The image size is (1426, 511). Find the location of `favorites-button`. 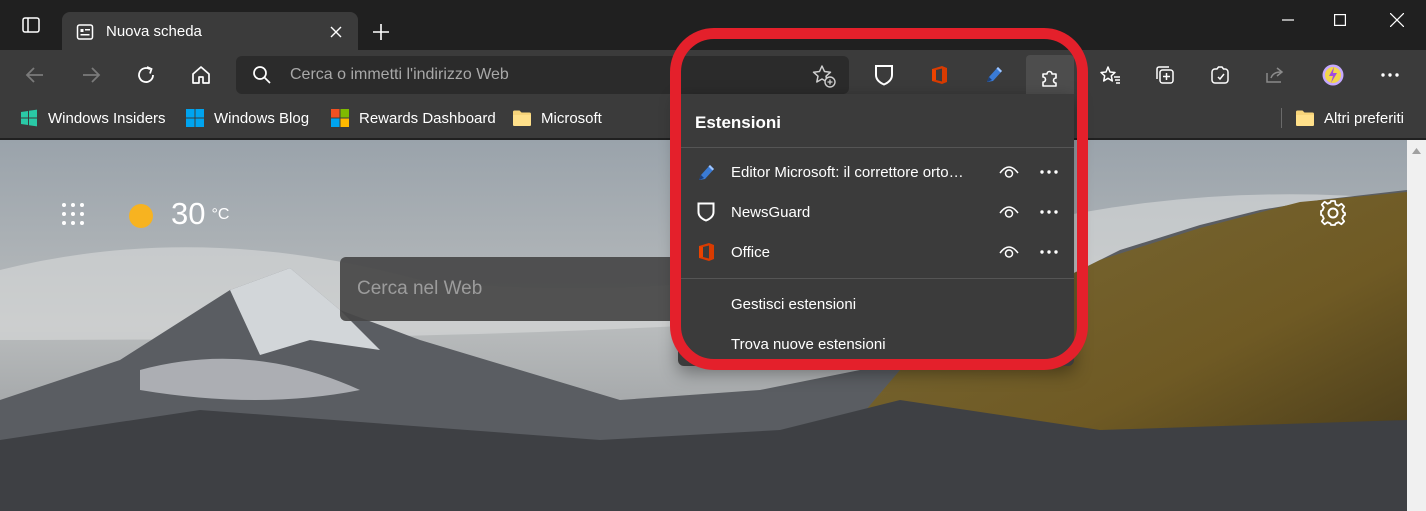

favorites-button is located at coordinates (1110, 75).